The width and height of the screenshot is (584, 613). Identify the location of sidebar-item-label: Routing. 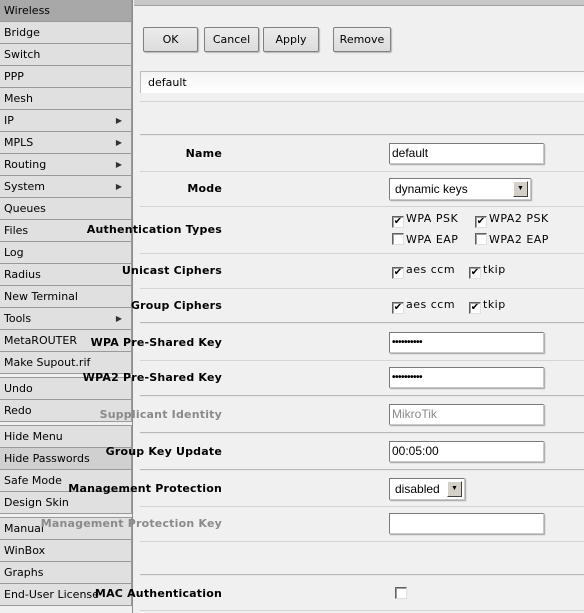
(25, 164).